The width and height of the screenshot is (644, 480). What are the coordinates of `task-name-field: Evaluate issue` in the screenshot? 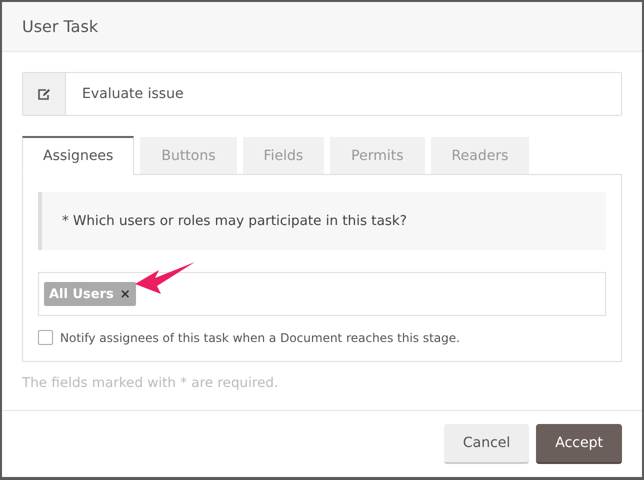 It's located at (322, 94).